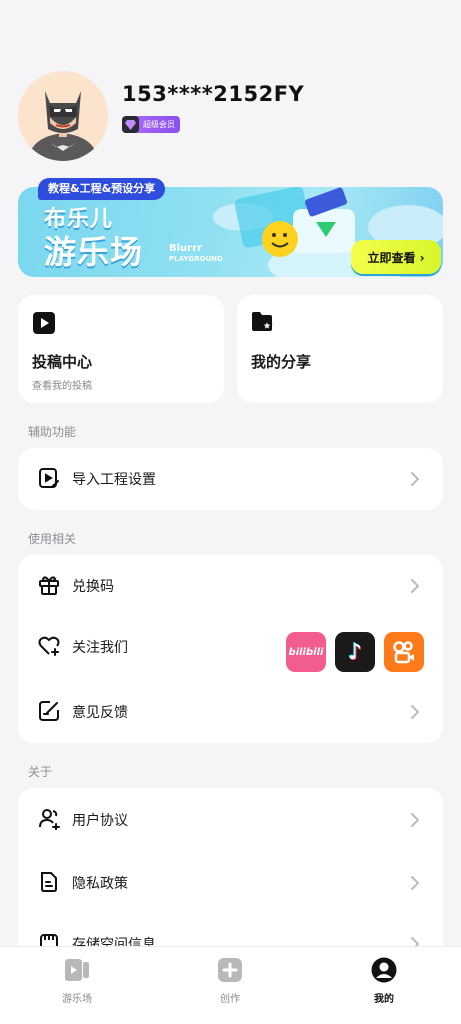  I want to click on document-icon, so click(49, 884).